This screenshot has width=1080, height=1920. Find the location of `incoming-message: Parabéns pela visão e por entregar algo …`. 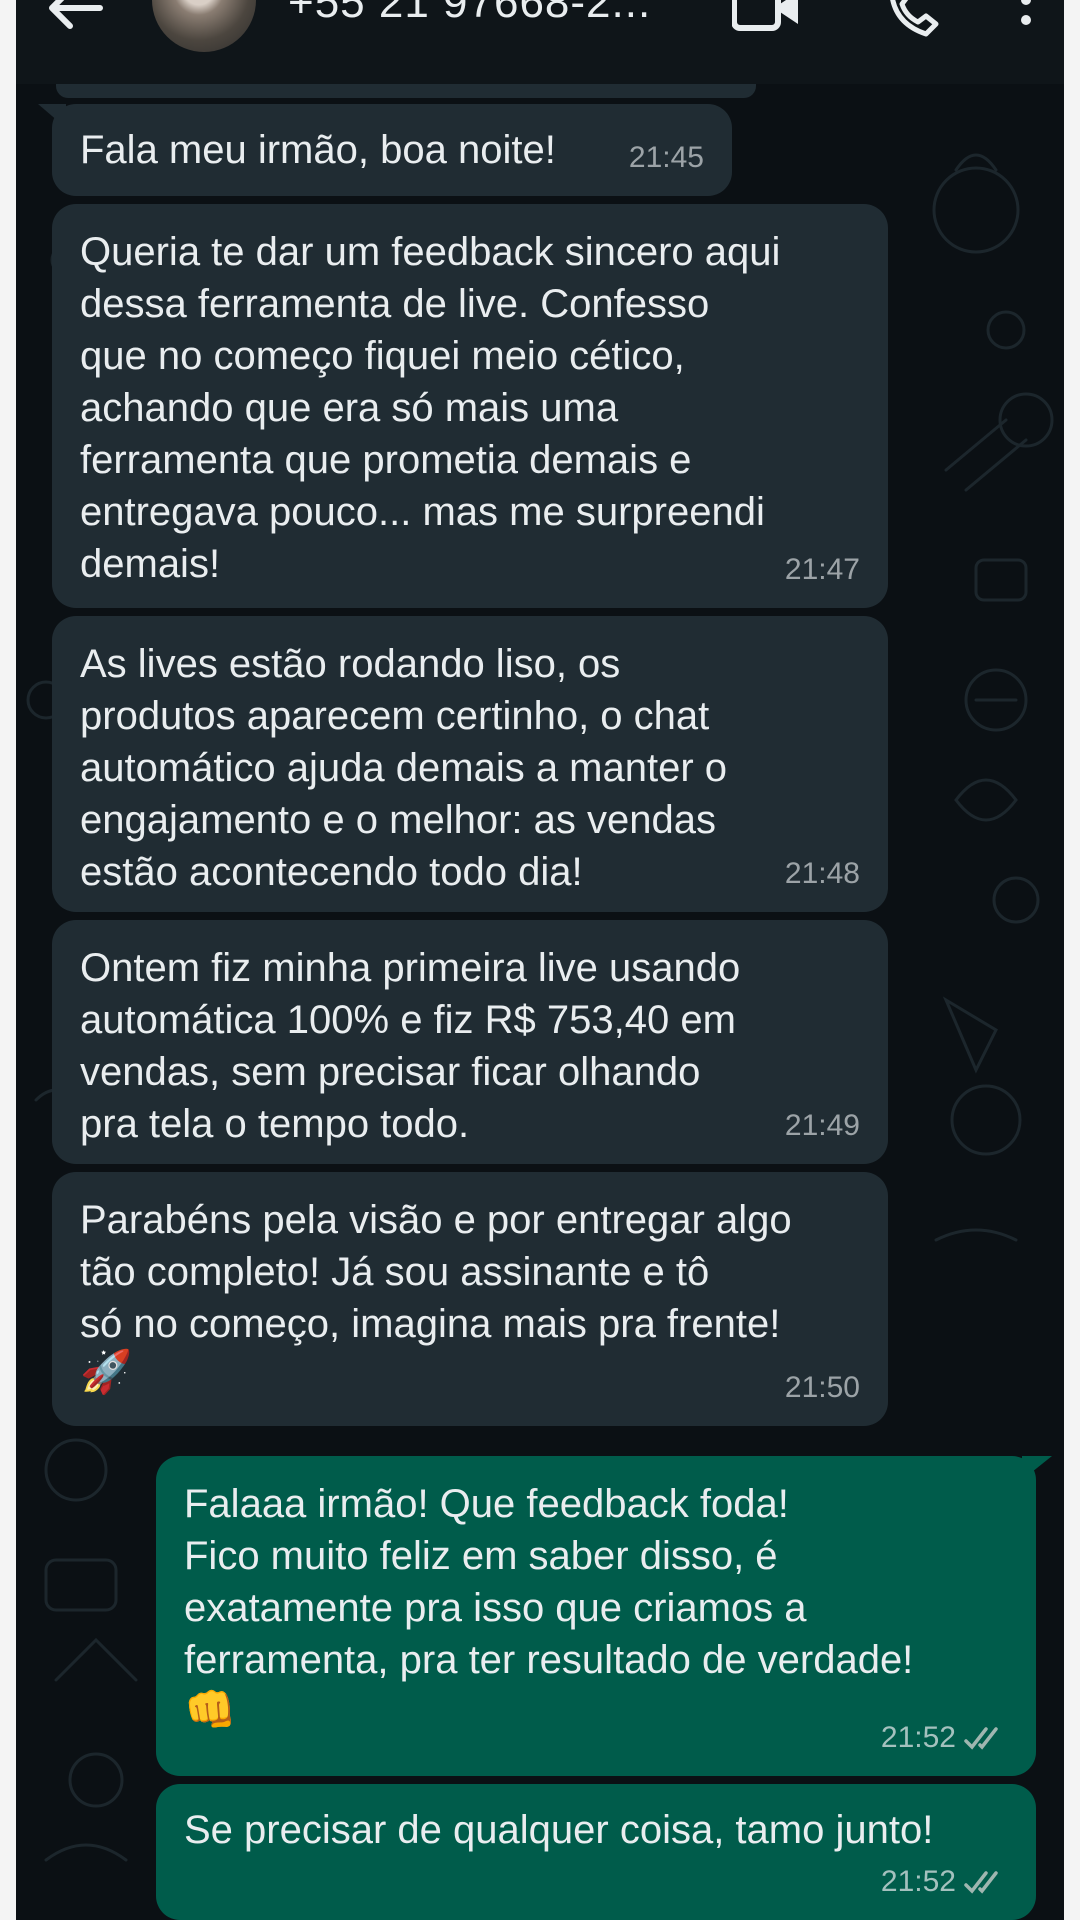

incoming-message: Parabéns pela visão e por entregar algo … is located at coordinates (470, 1299).